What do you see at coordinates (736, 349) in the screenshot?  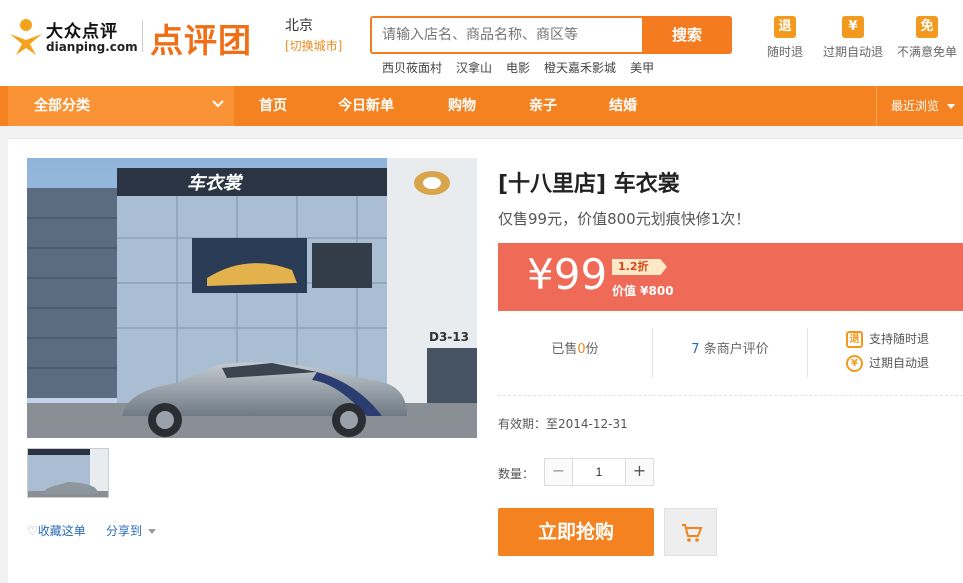 I see `reviews-label: 条商户评价` at bounding box center [736, 349].